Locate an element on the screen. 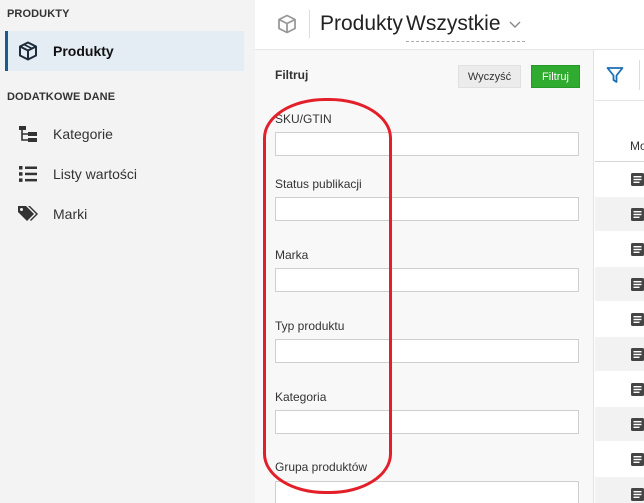 Image resolution: width=644 pixels, height=503 pixels. sidebar-item-label: Listy wartości is located at coordinates (95, 174).